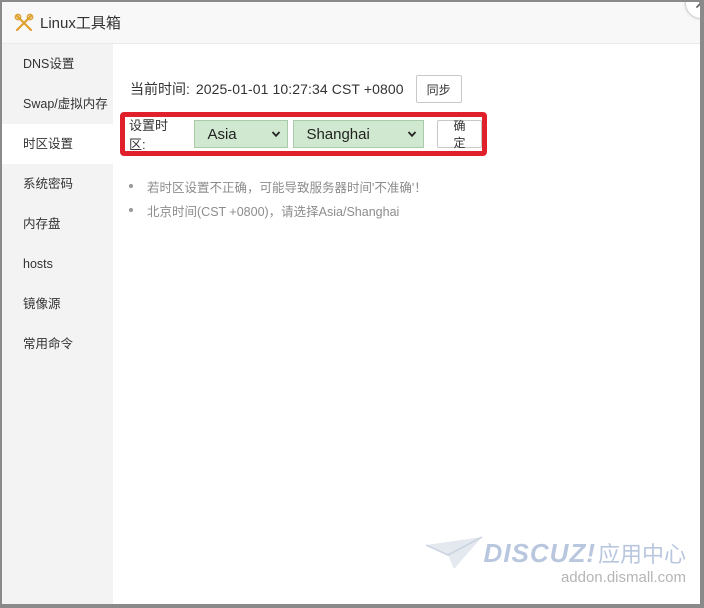 The image size is (704, 608). What do you see at coordinates (57, 264) in the screenshot?
I see `sidebar-item-hosts: hosts` at bounding box center [57, 264].